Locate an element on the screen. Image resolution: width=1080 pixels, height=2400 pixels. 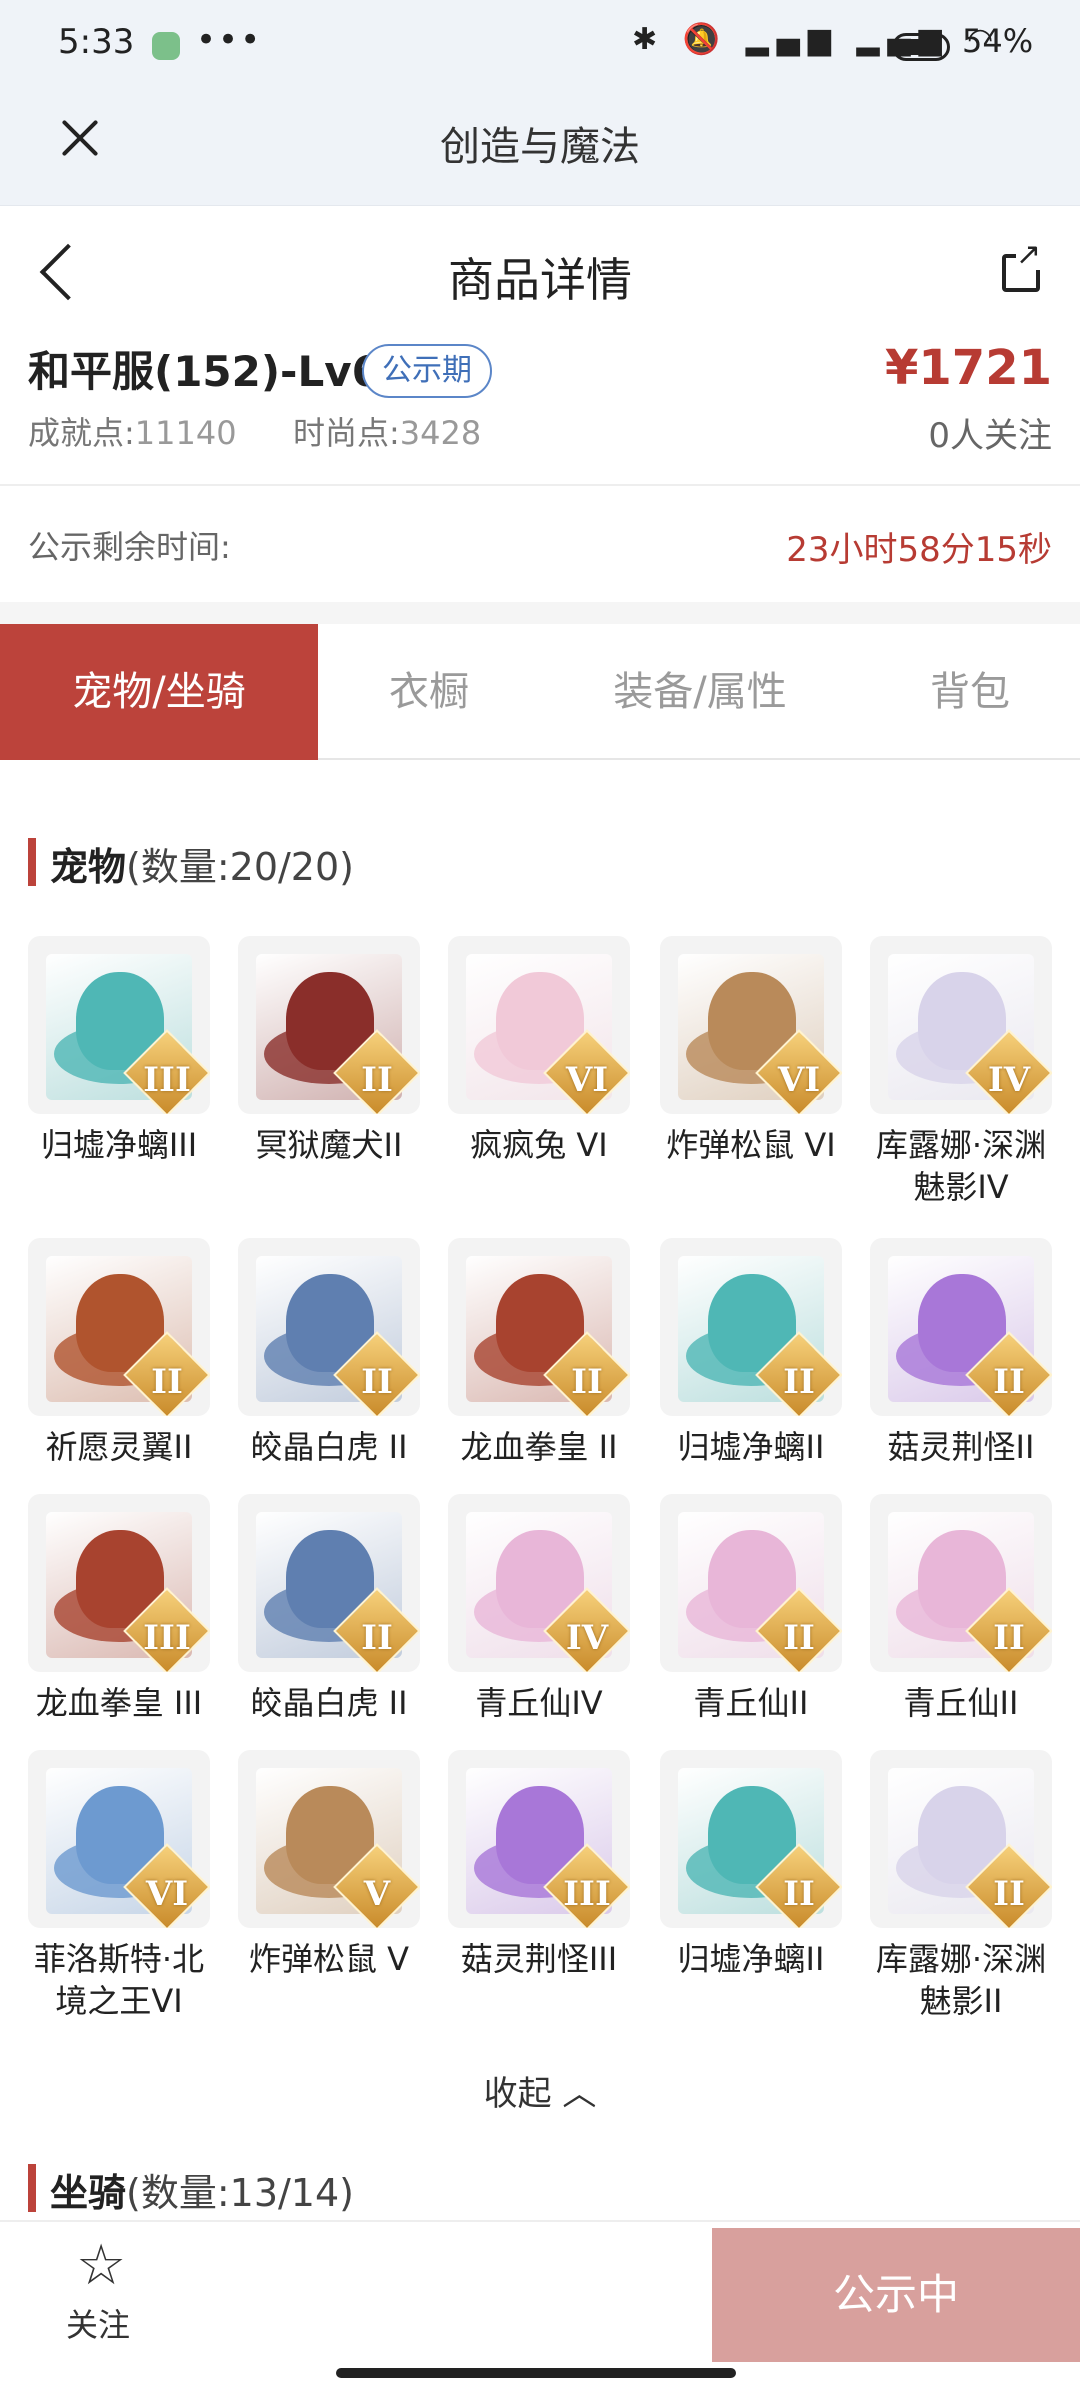
pets-count: (数量:20/20) is located at coordinates (240, 867).